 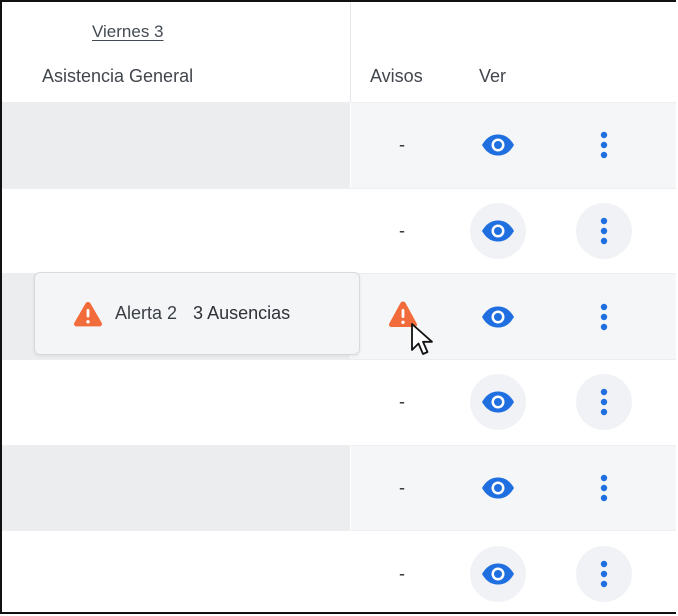 What do you see at coordinates (146, 313) in the screenshot?
I see `alert-level-label: Alerta 2` at bounding box center [146, 313].